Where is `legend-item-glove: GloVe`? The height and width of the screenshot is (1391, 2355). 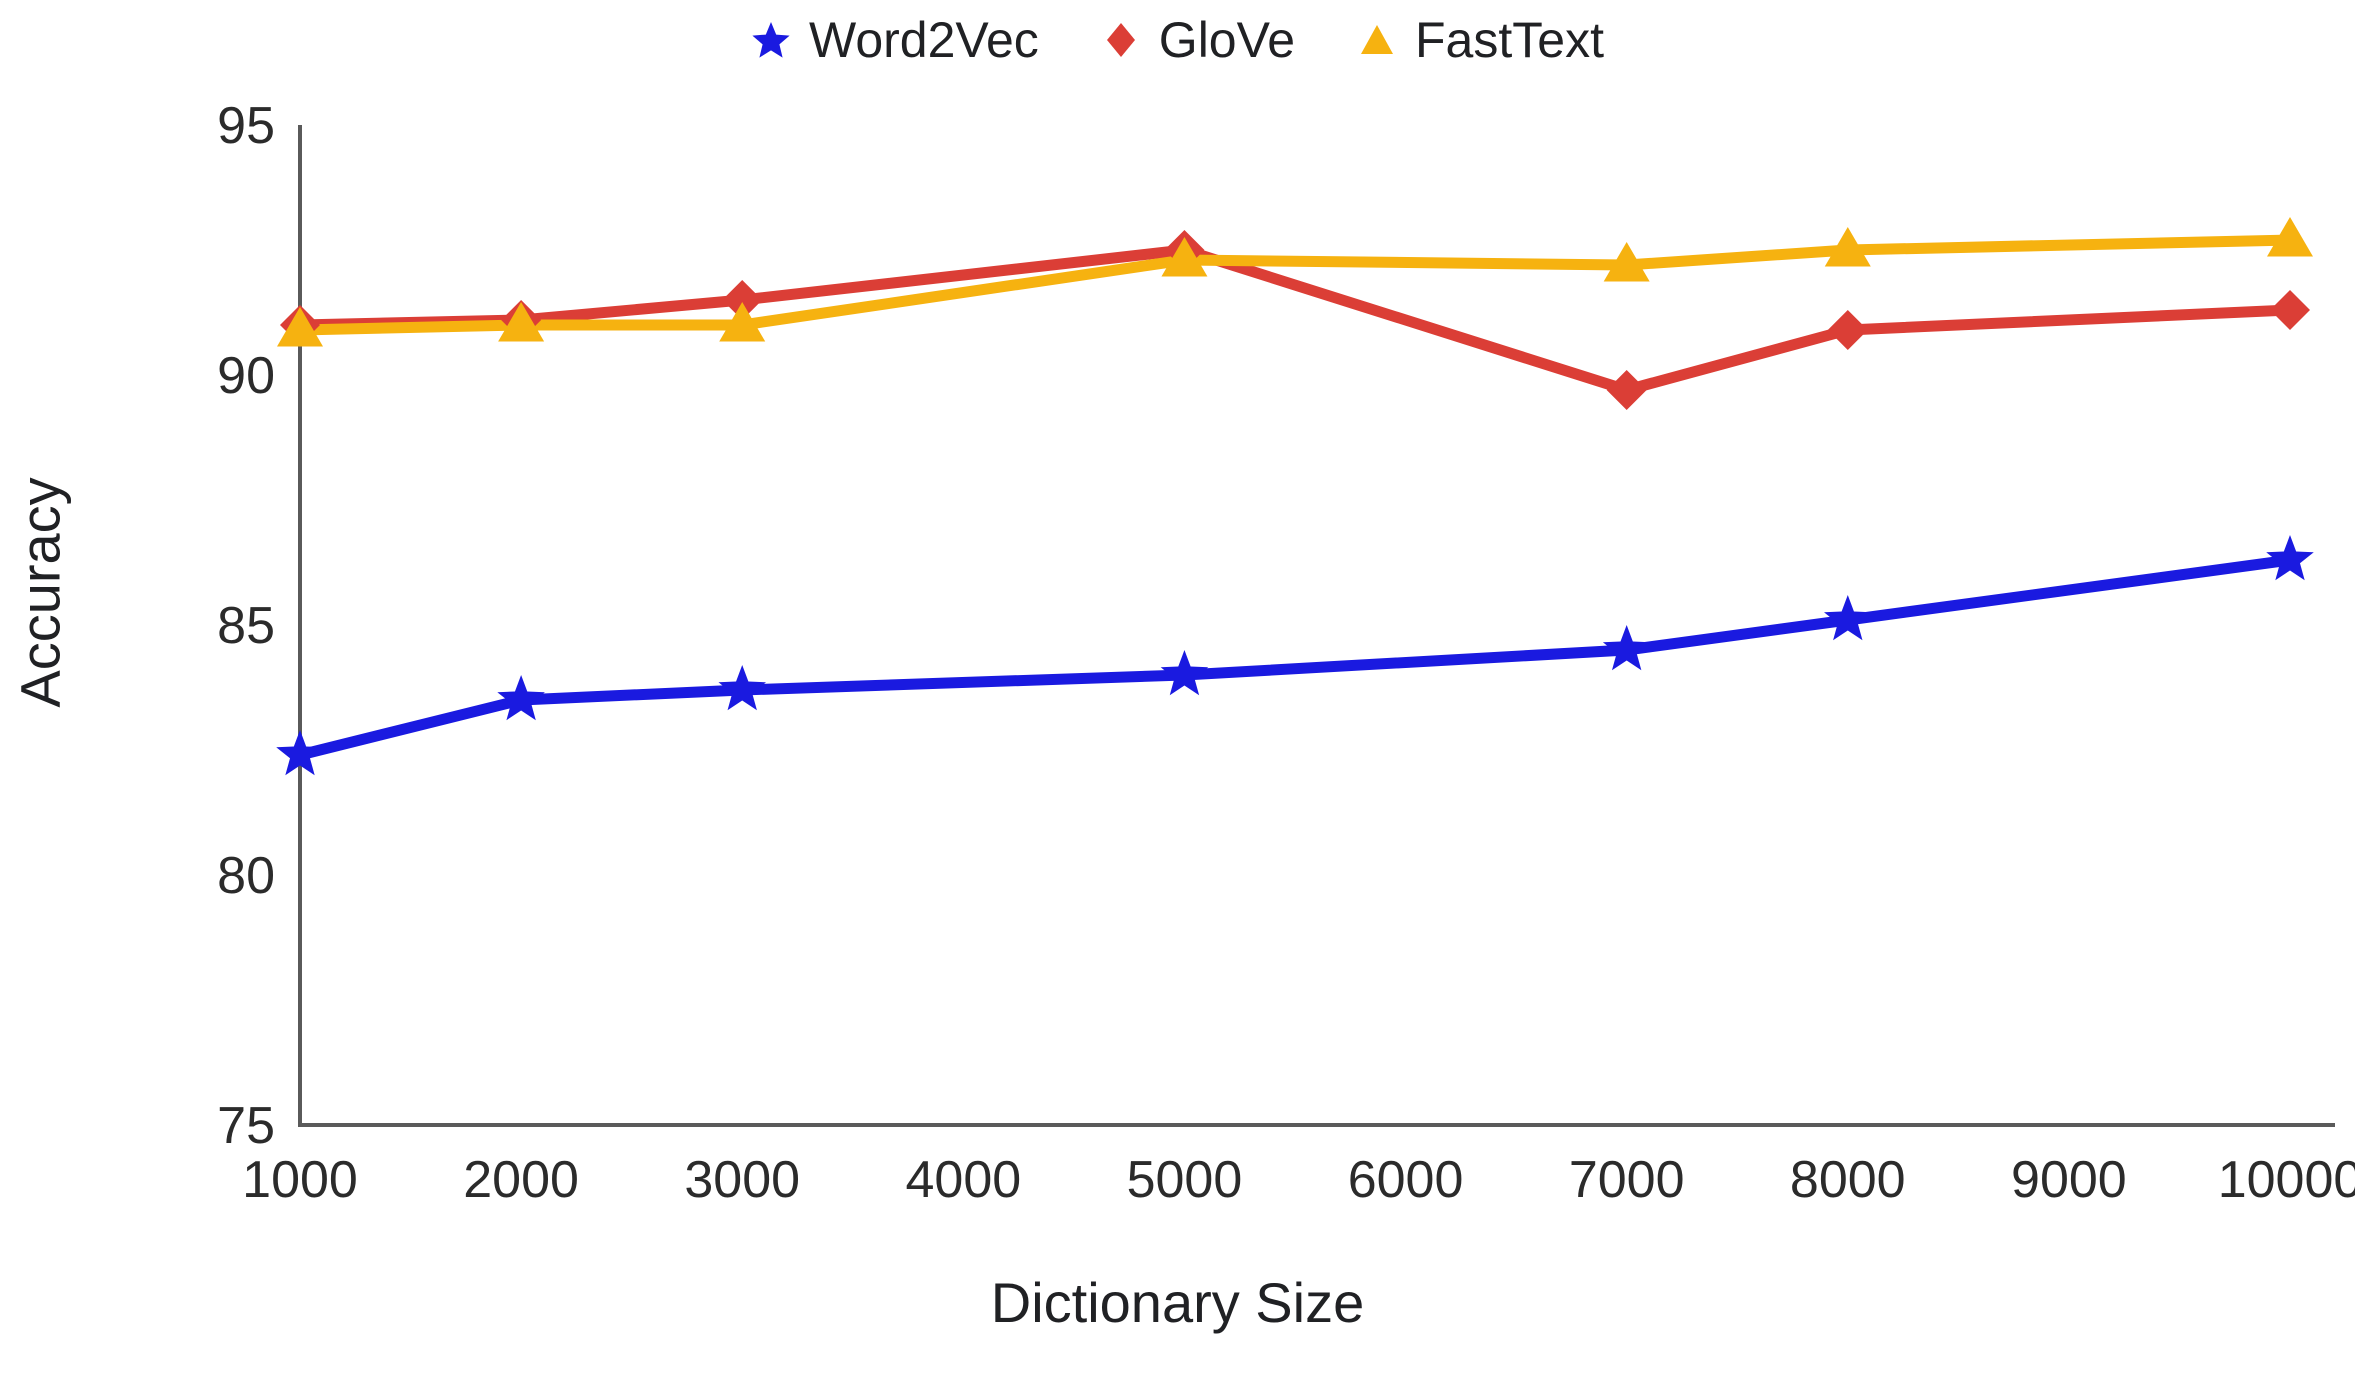
legend-item-glove: GloVe is located at coordinates (1198, 40).